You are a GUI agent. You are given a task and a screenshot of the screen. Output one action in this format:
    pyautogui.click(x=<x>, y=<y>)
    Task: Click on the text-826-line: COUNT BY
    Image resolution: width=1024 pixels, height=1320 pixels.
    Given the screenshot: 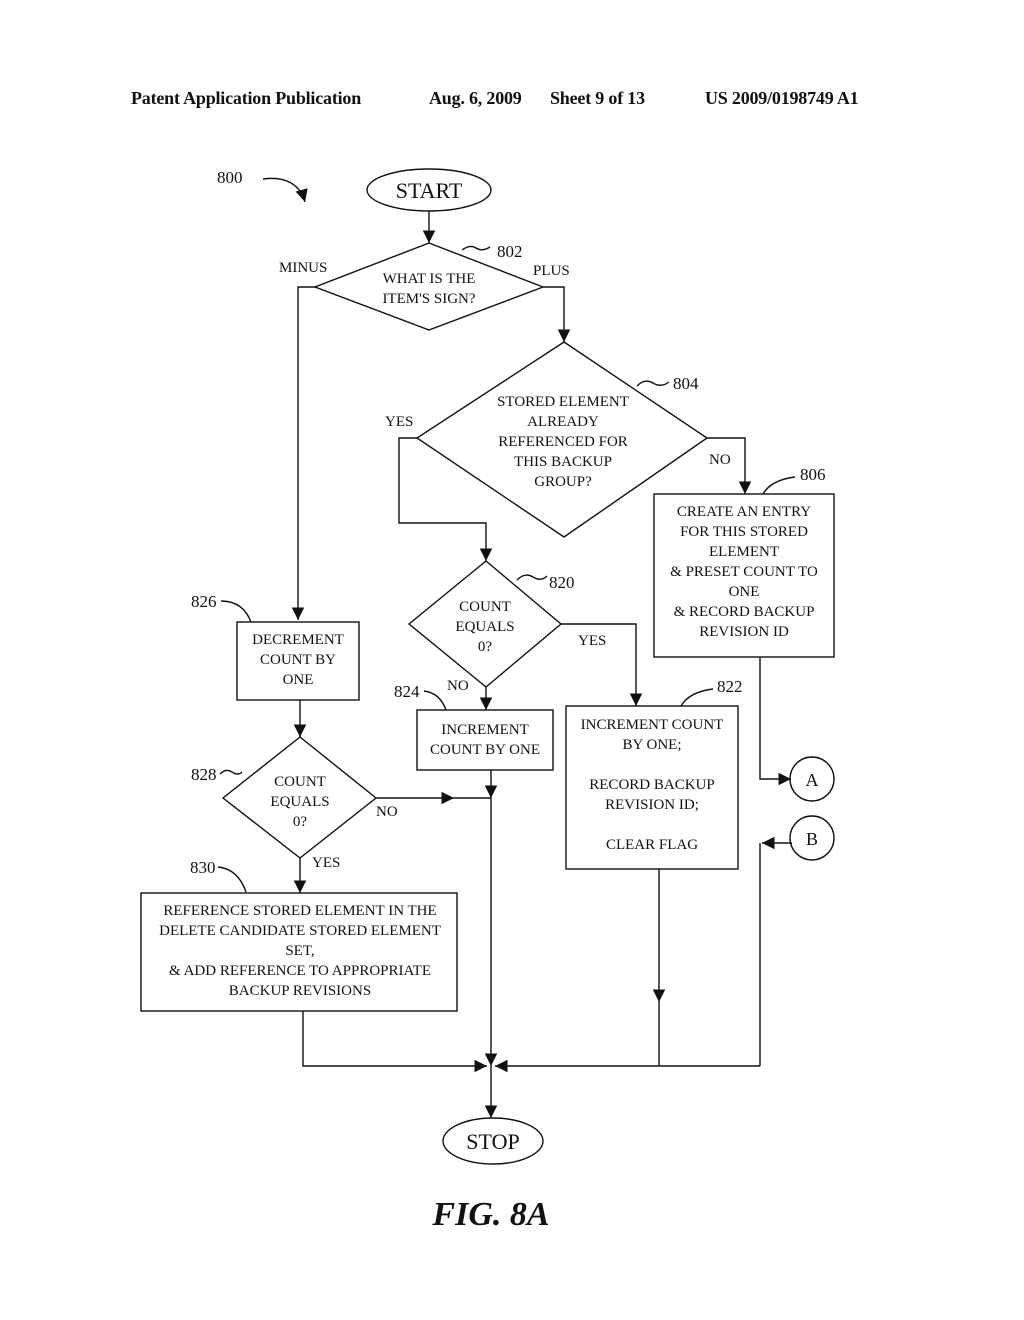 What is the action you would take?
    pyautogui.click(x=298, y=660)
    